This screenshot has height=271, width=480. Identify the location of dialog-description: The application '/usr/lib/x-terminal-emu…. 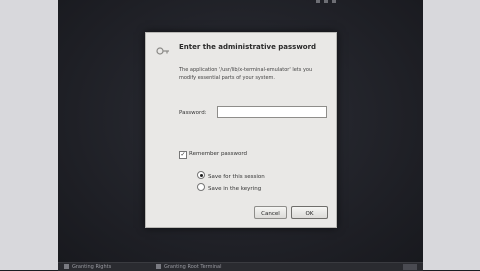
(246, 74).